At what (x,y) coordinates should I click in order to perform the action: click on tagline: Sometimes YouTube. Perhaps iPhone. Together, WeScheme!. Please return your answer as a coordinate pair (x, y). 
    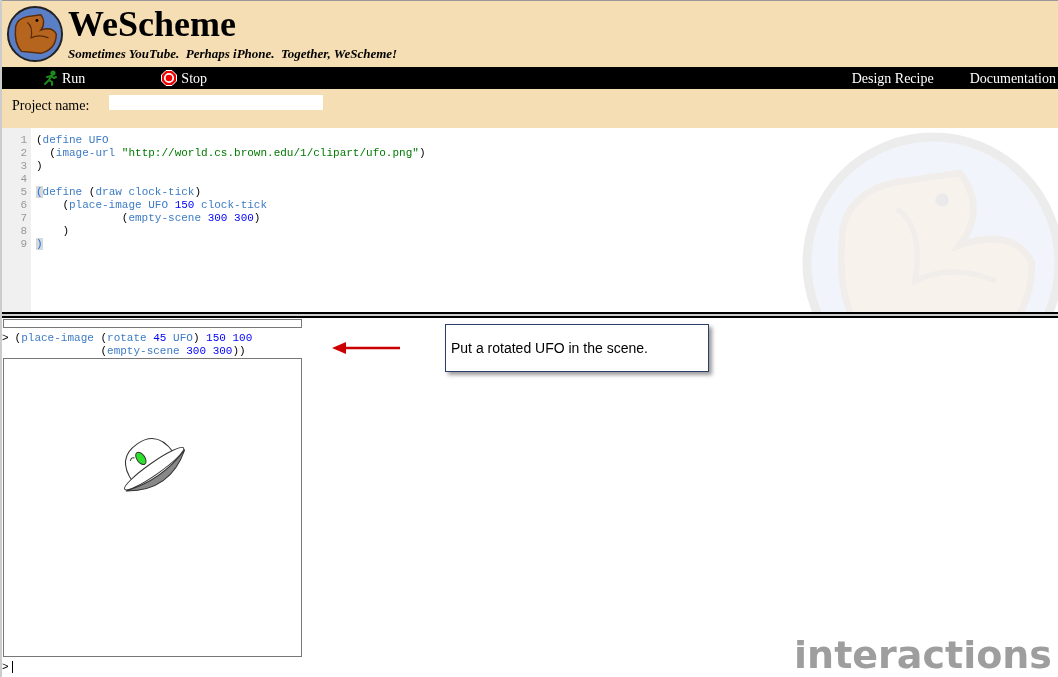
    Looking at the image, I should click on (233, 54).